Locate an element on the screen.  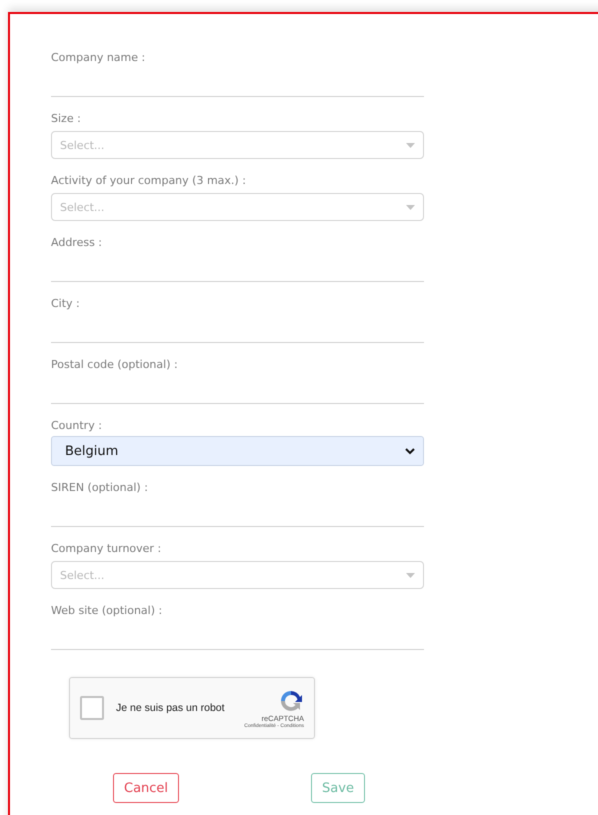
field-label: Web site (optional) : is located at coordinates (107, 611).